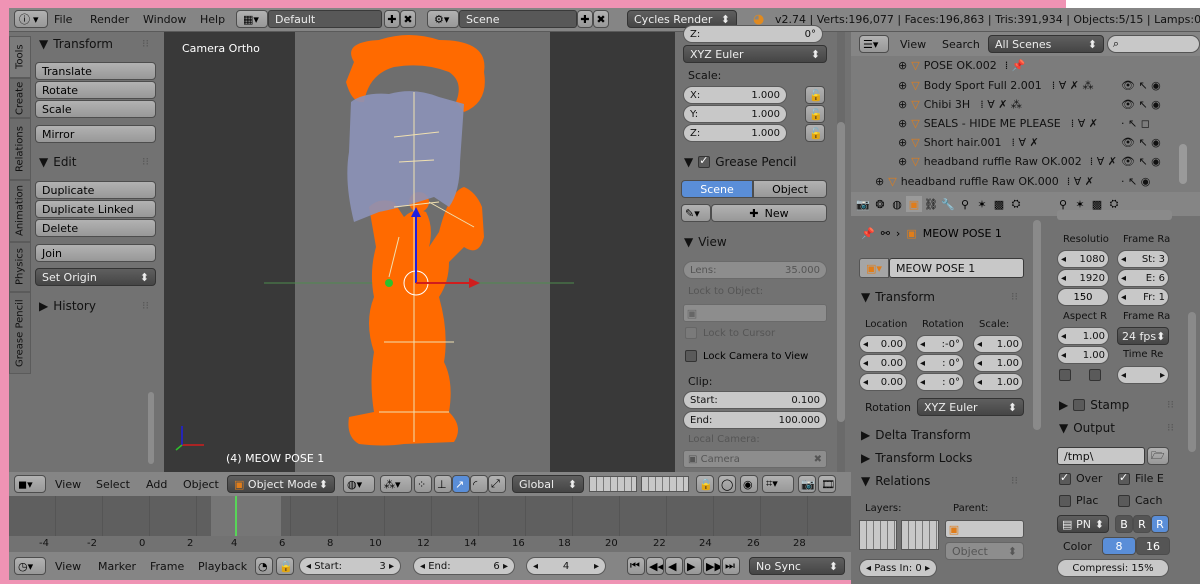 This screenshot has height=584, width=1200. What do you see at coordinates (883, 363) in the screenshot?
I see `location-y-field: ◂ 0.00` at bounding box center [883, 363].